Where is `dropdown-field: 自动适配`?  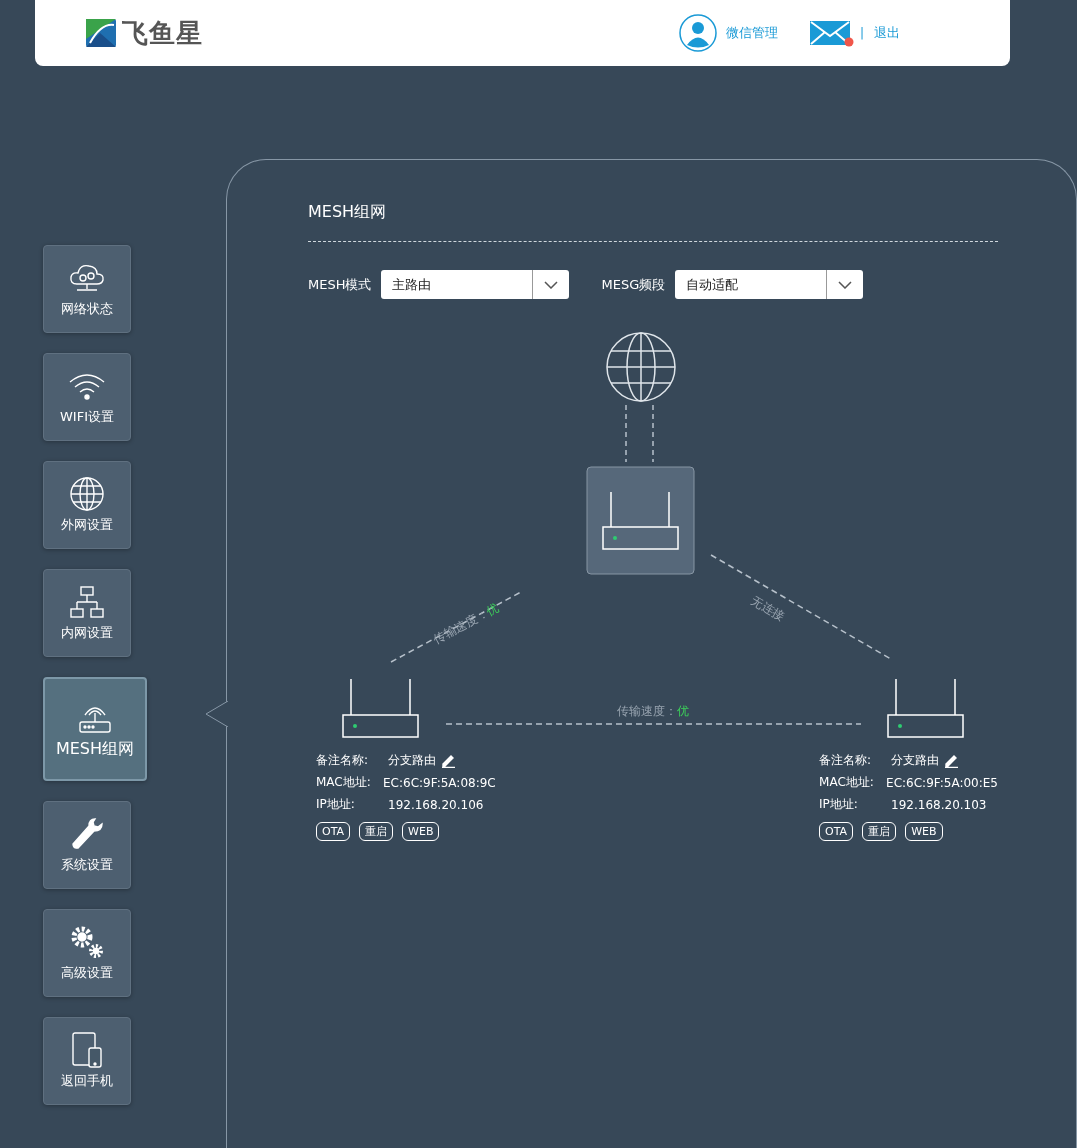 dropdown-field: 自动适配 is located at coordinates (769, 284).